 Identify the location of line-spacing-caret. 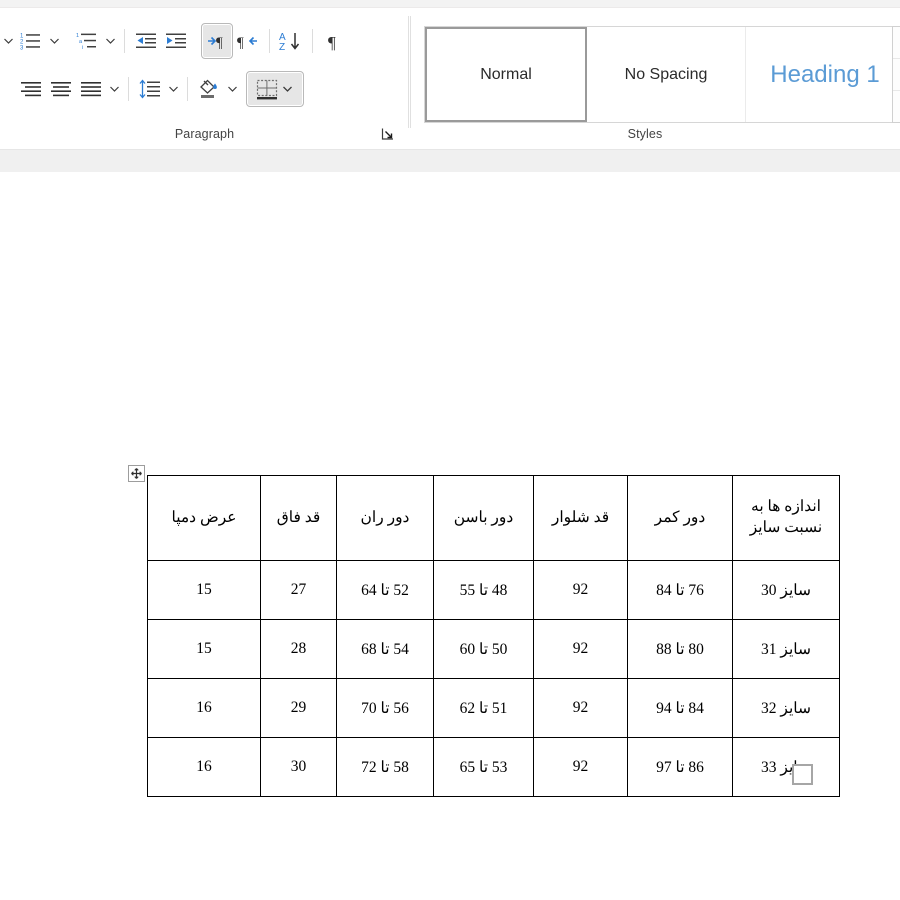
(173, 89).